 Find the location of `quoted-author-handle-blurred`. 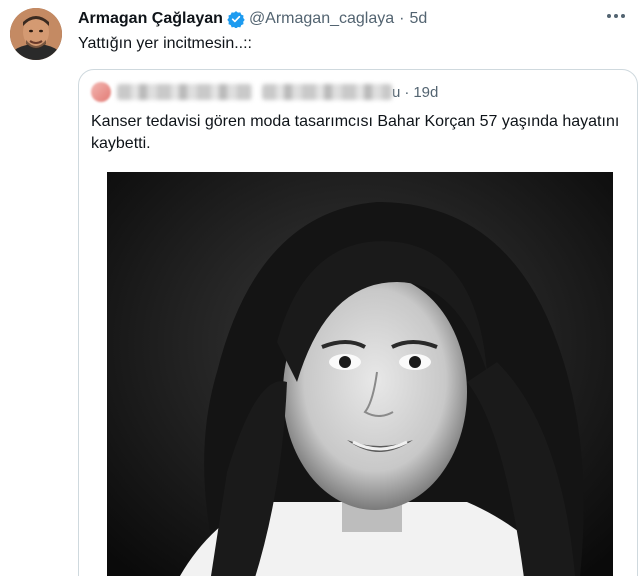

quoted-author-handle-blurred is located at coordinates (327, 92).